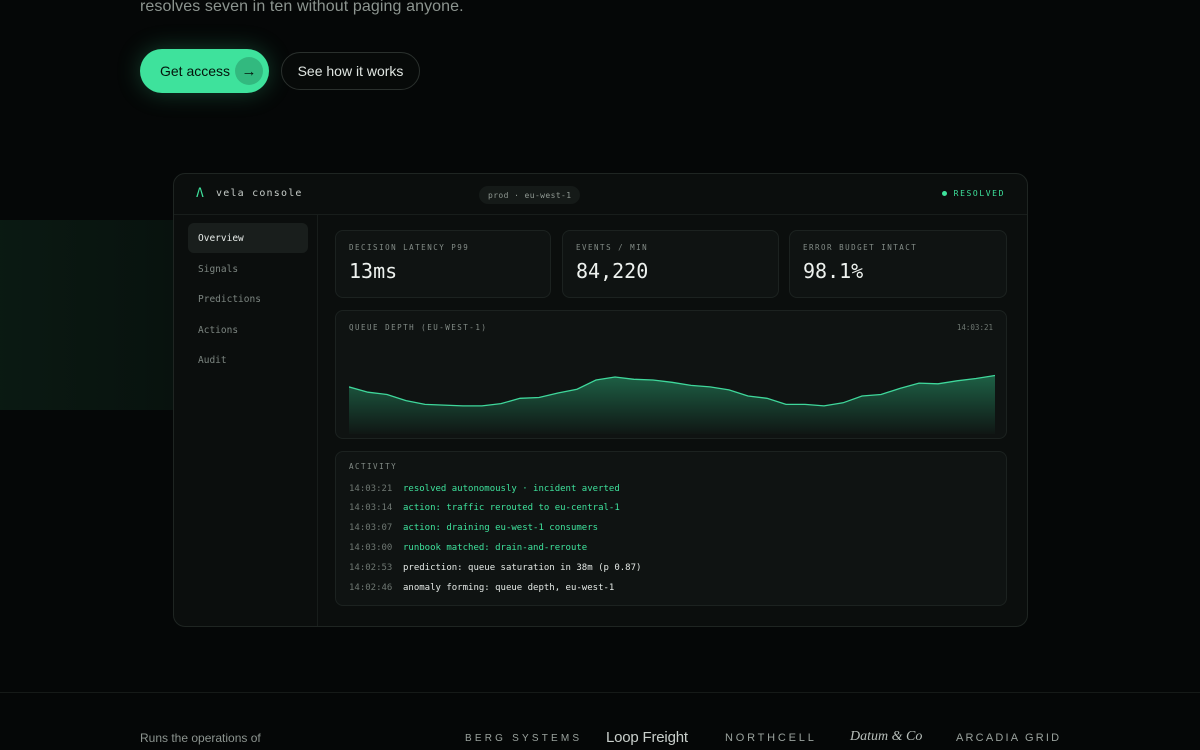 This screenshot has height=750, width=1200. What do you see at coordinates (350, 71) in the screenshot?
I see `see-how-it-works-button: See how it works` at bounding box center [350, 71].